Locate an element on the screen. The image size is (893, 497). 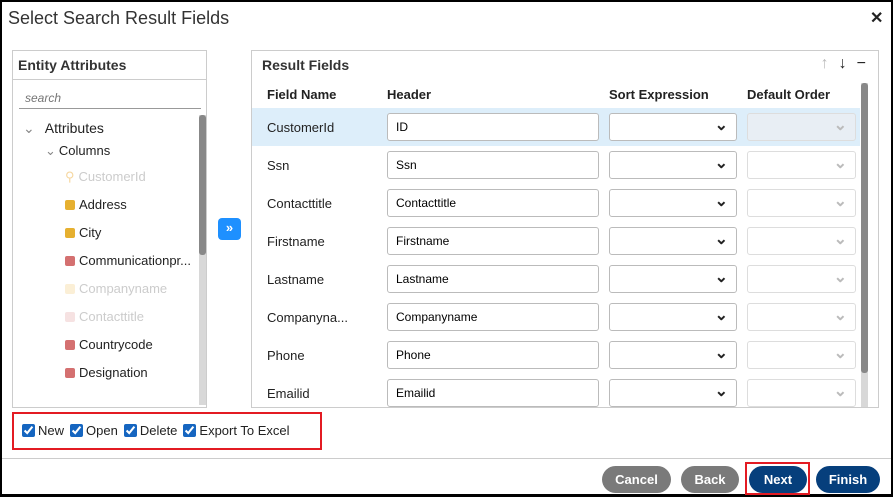
tree-item: Companyname is located at coordinates (116, 288).